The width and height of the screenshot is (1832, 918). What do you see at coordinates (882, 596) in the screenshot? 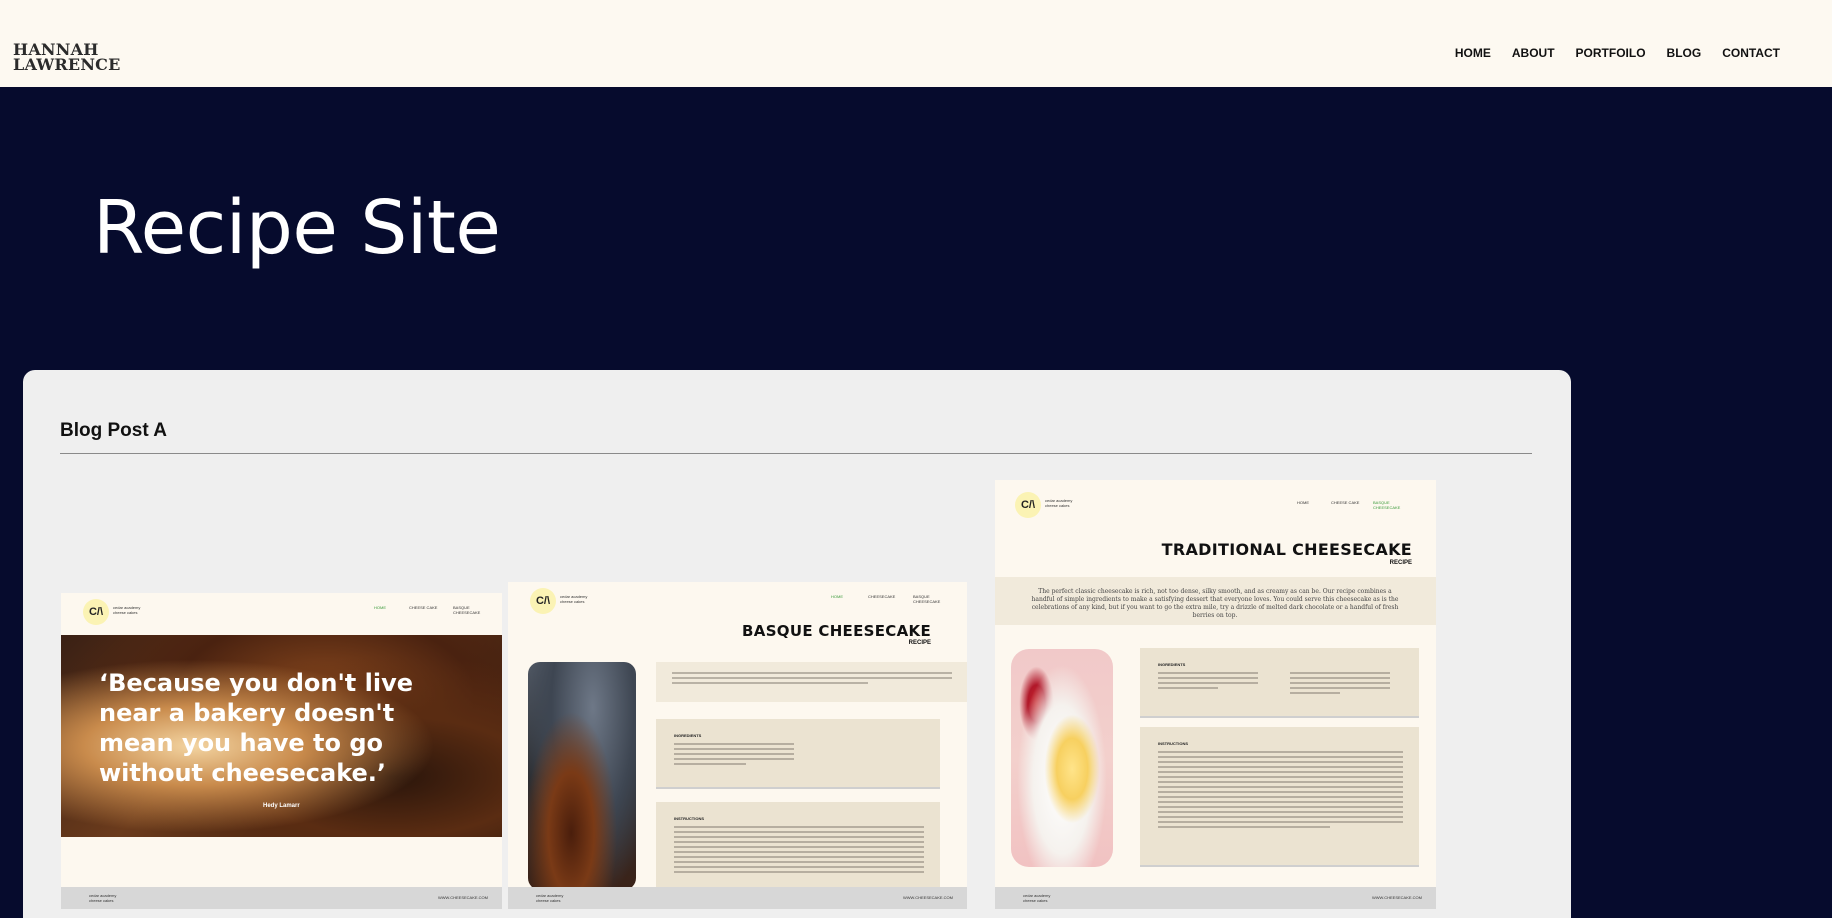
I see `mockup-nav-cheesecake: CHEESECAKE` at bounding box center [882, 596].